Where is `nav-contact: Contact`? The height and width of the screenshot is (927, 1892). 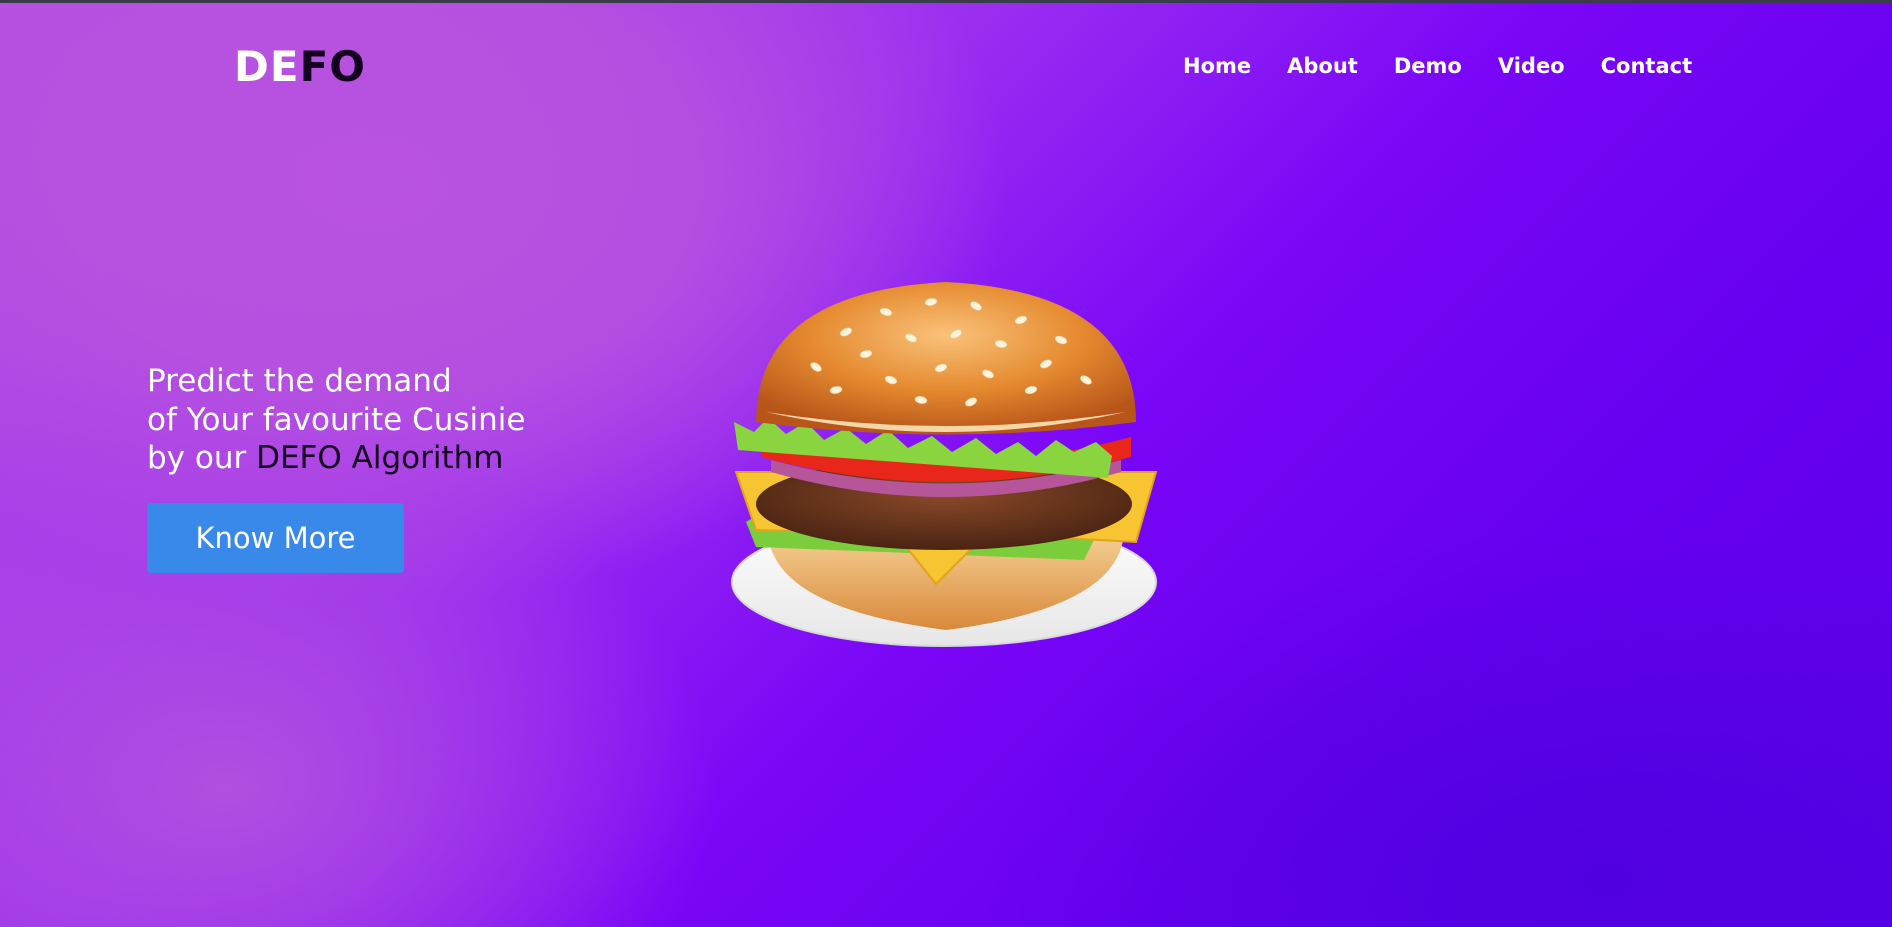
nav-contact: Contact is located at coordinates (1647, 66).